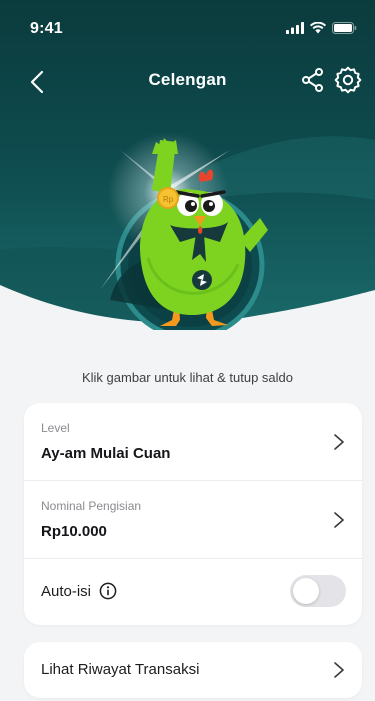 The height and width of the screenshot is (701, 375). Describe the element at coordinates (187, 377) in the screenshot. I see `hero-hint-text: Klik gambar untuk lihat & tutup saldo` at that location.